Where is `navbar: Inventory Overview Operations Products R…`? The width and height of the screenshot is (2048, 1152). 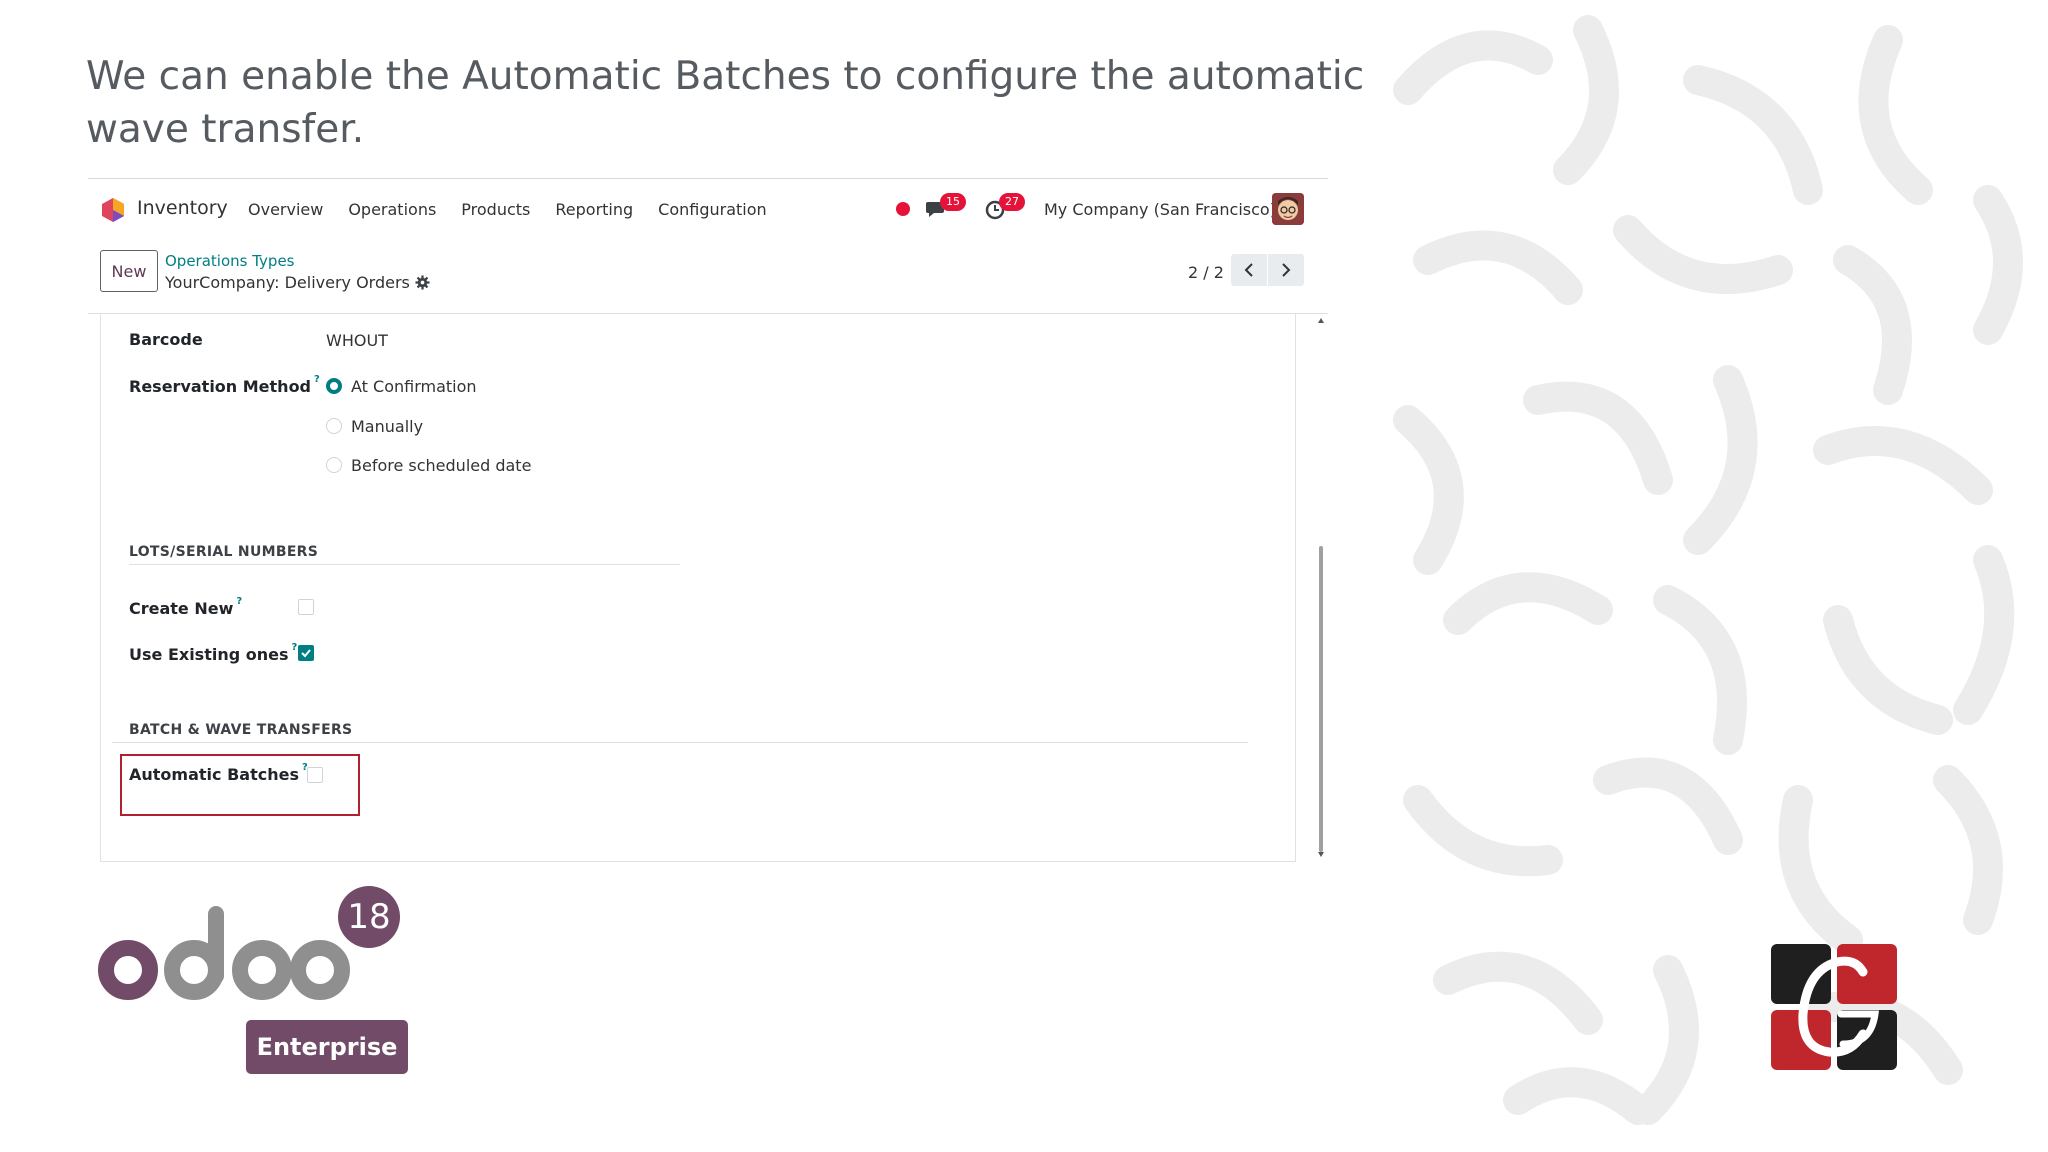
navbar: Inventory Overview Operations Products R… is located at coordinates (708, 209).